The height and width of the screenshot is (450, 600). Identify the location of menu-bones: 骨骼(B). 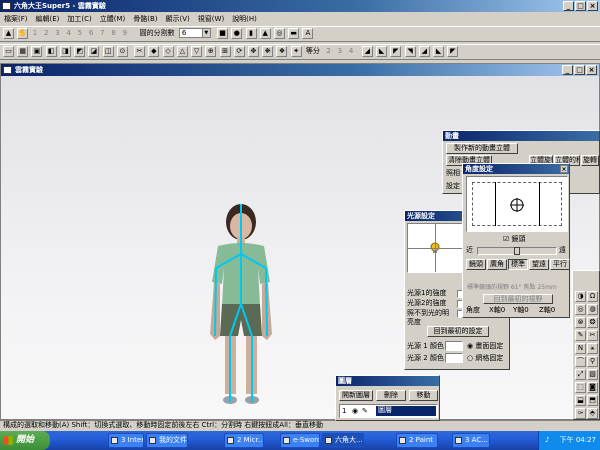
(145, 19).